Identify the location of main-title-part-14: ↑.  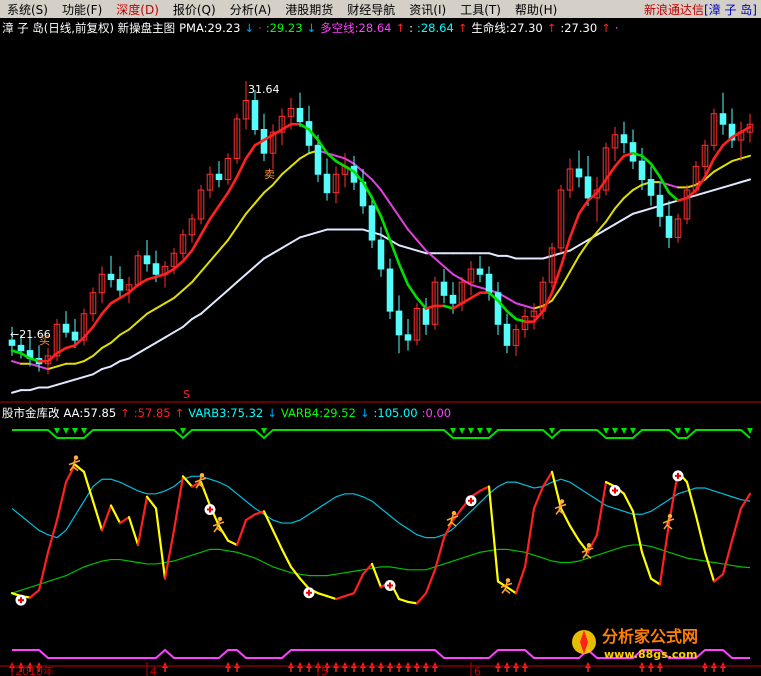
(606, 28).